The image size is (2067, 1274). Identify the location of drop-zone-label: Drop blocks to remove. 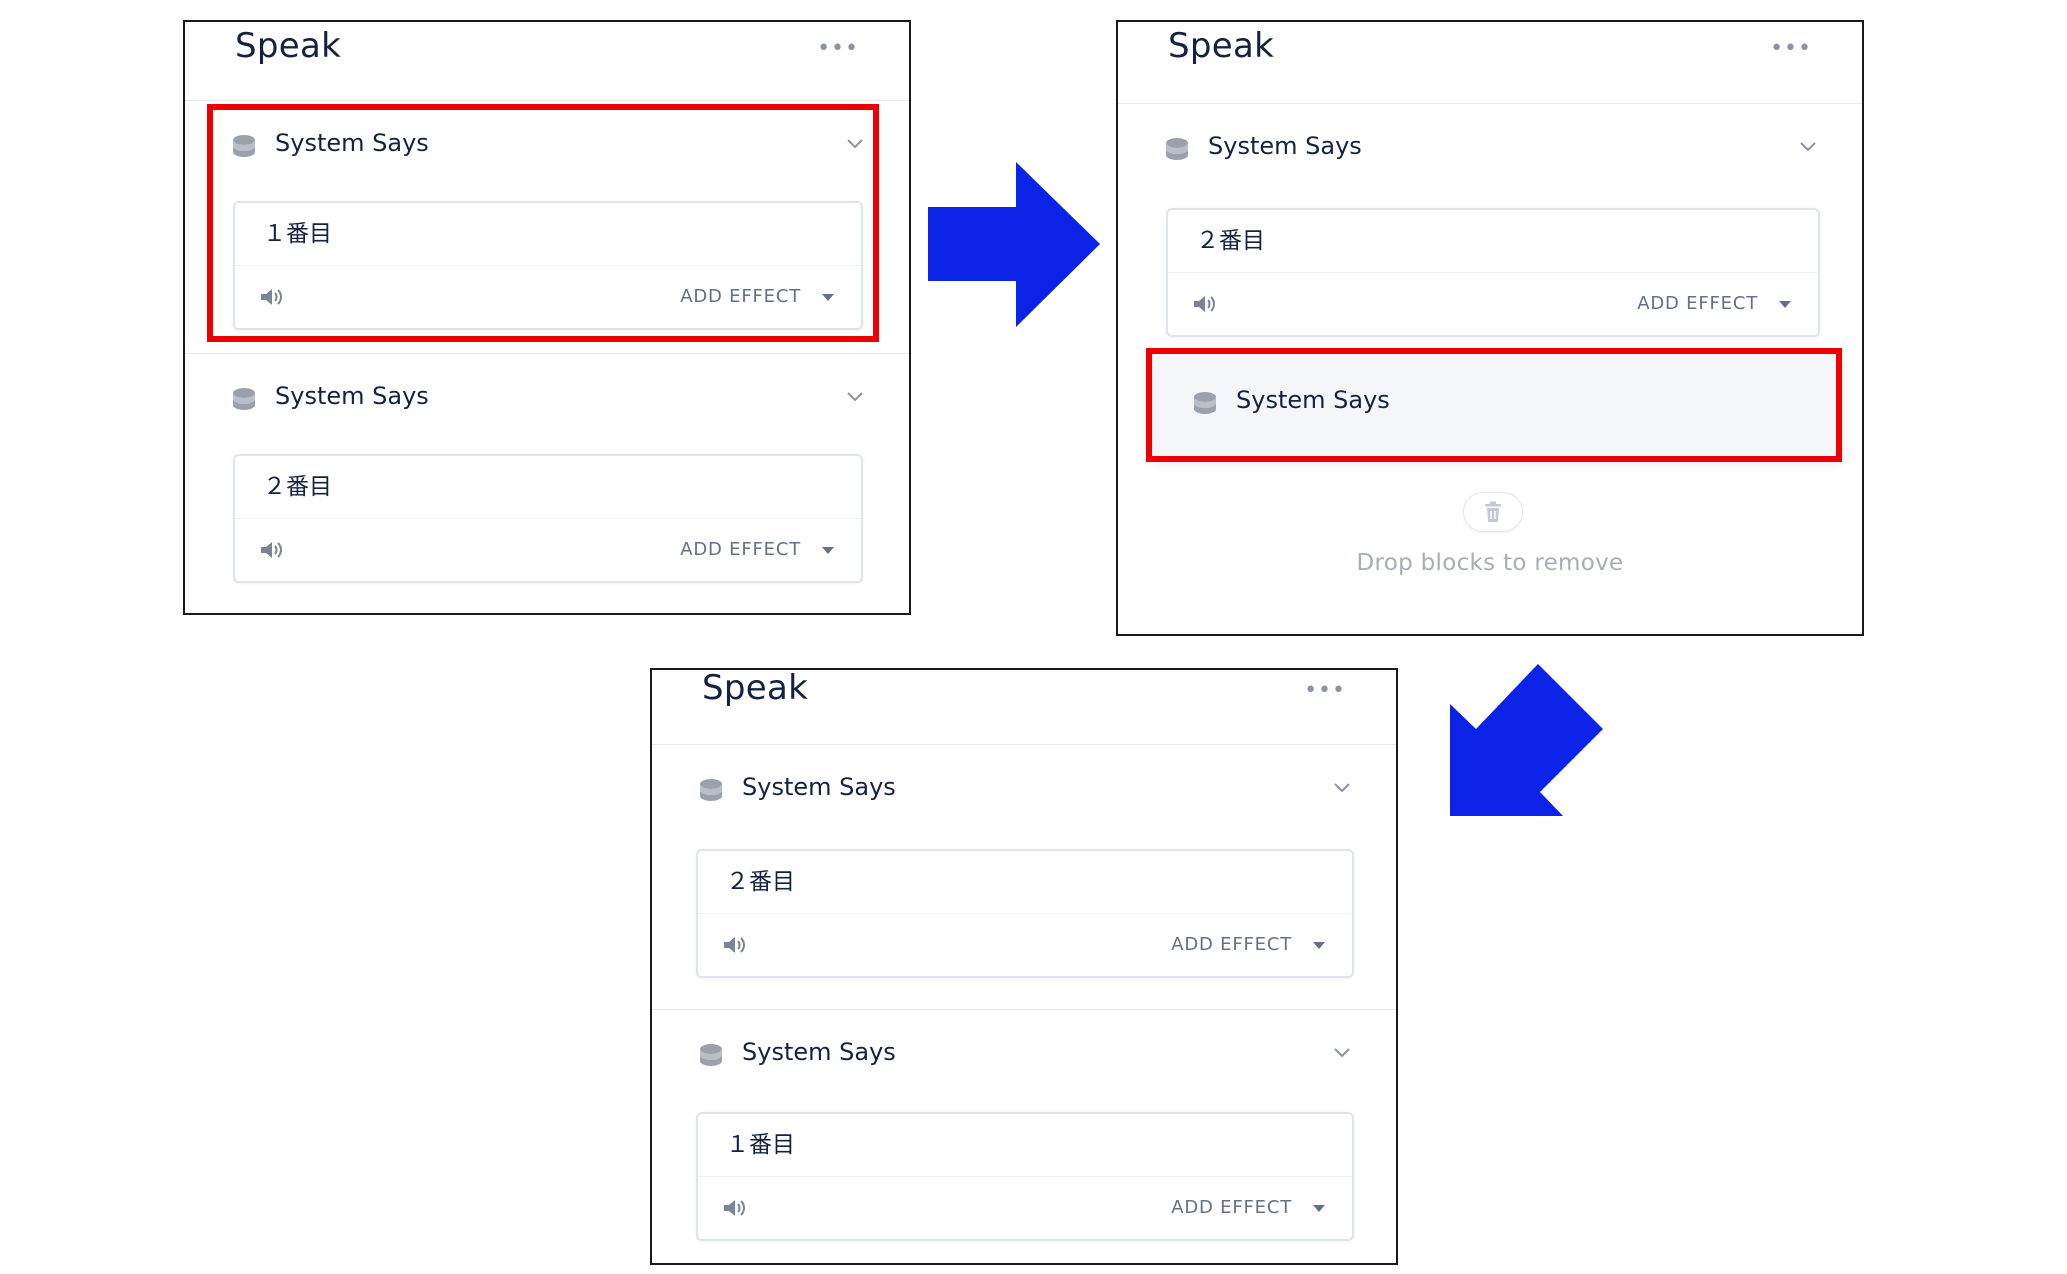
(1490, 563).